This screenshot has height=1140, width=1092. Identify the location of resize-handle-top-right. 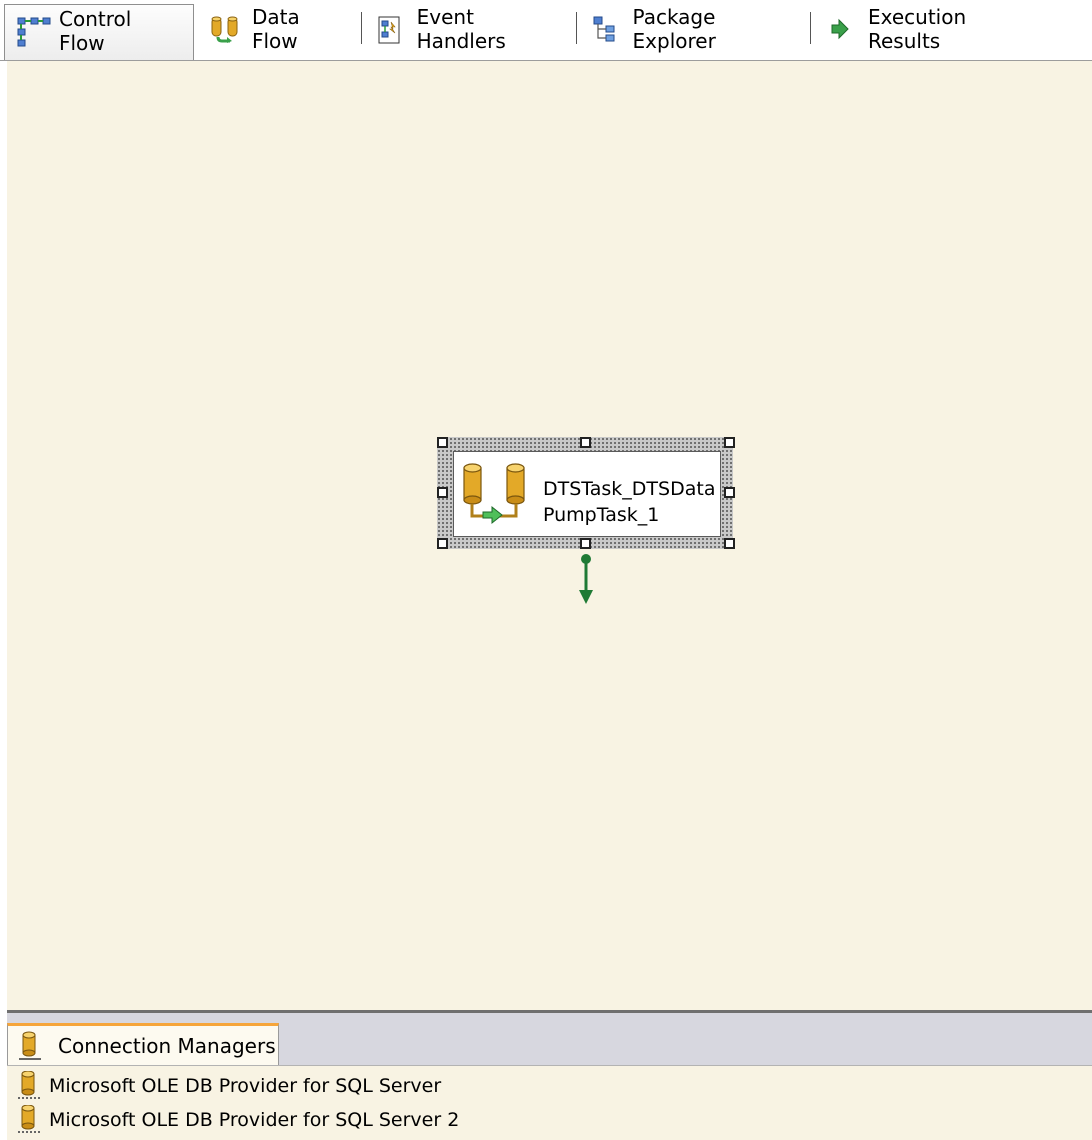
(729, 442).